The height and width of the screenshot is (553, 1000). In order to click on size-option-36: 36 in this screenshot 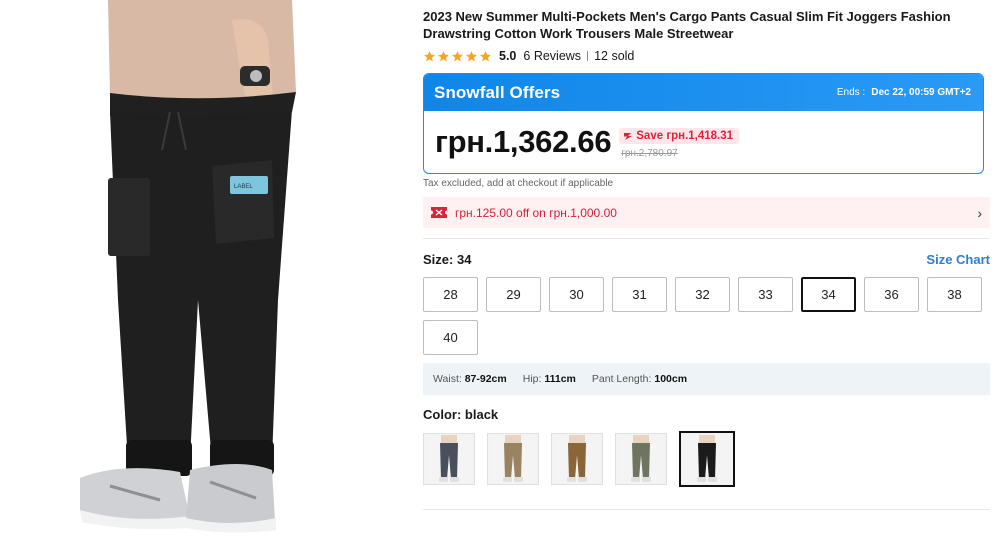, I will do `click(891, 294)`.